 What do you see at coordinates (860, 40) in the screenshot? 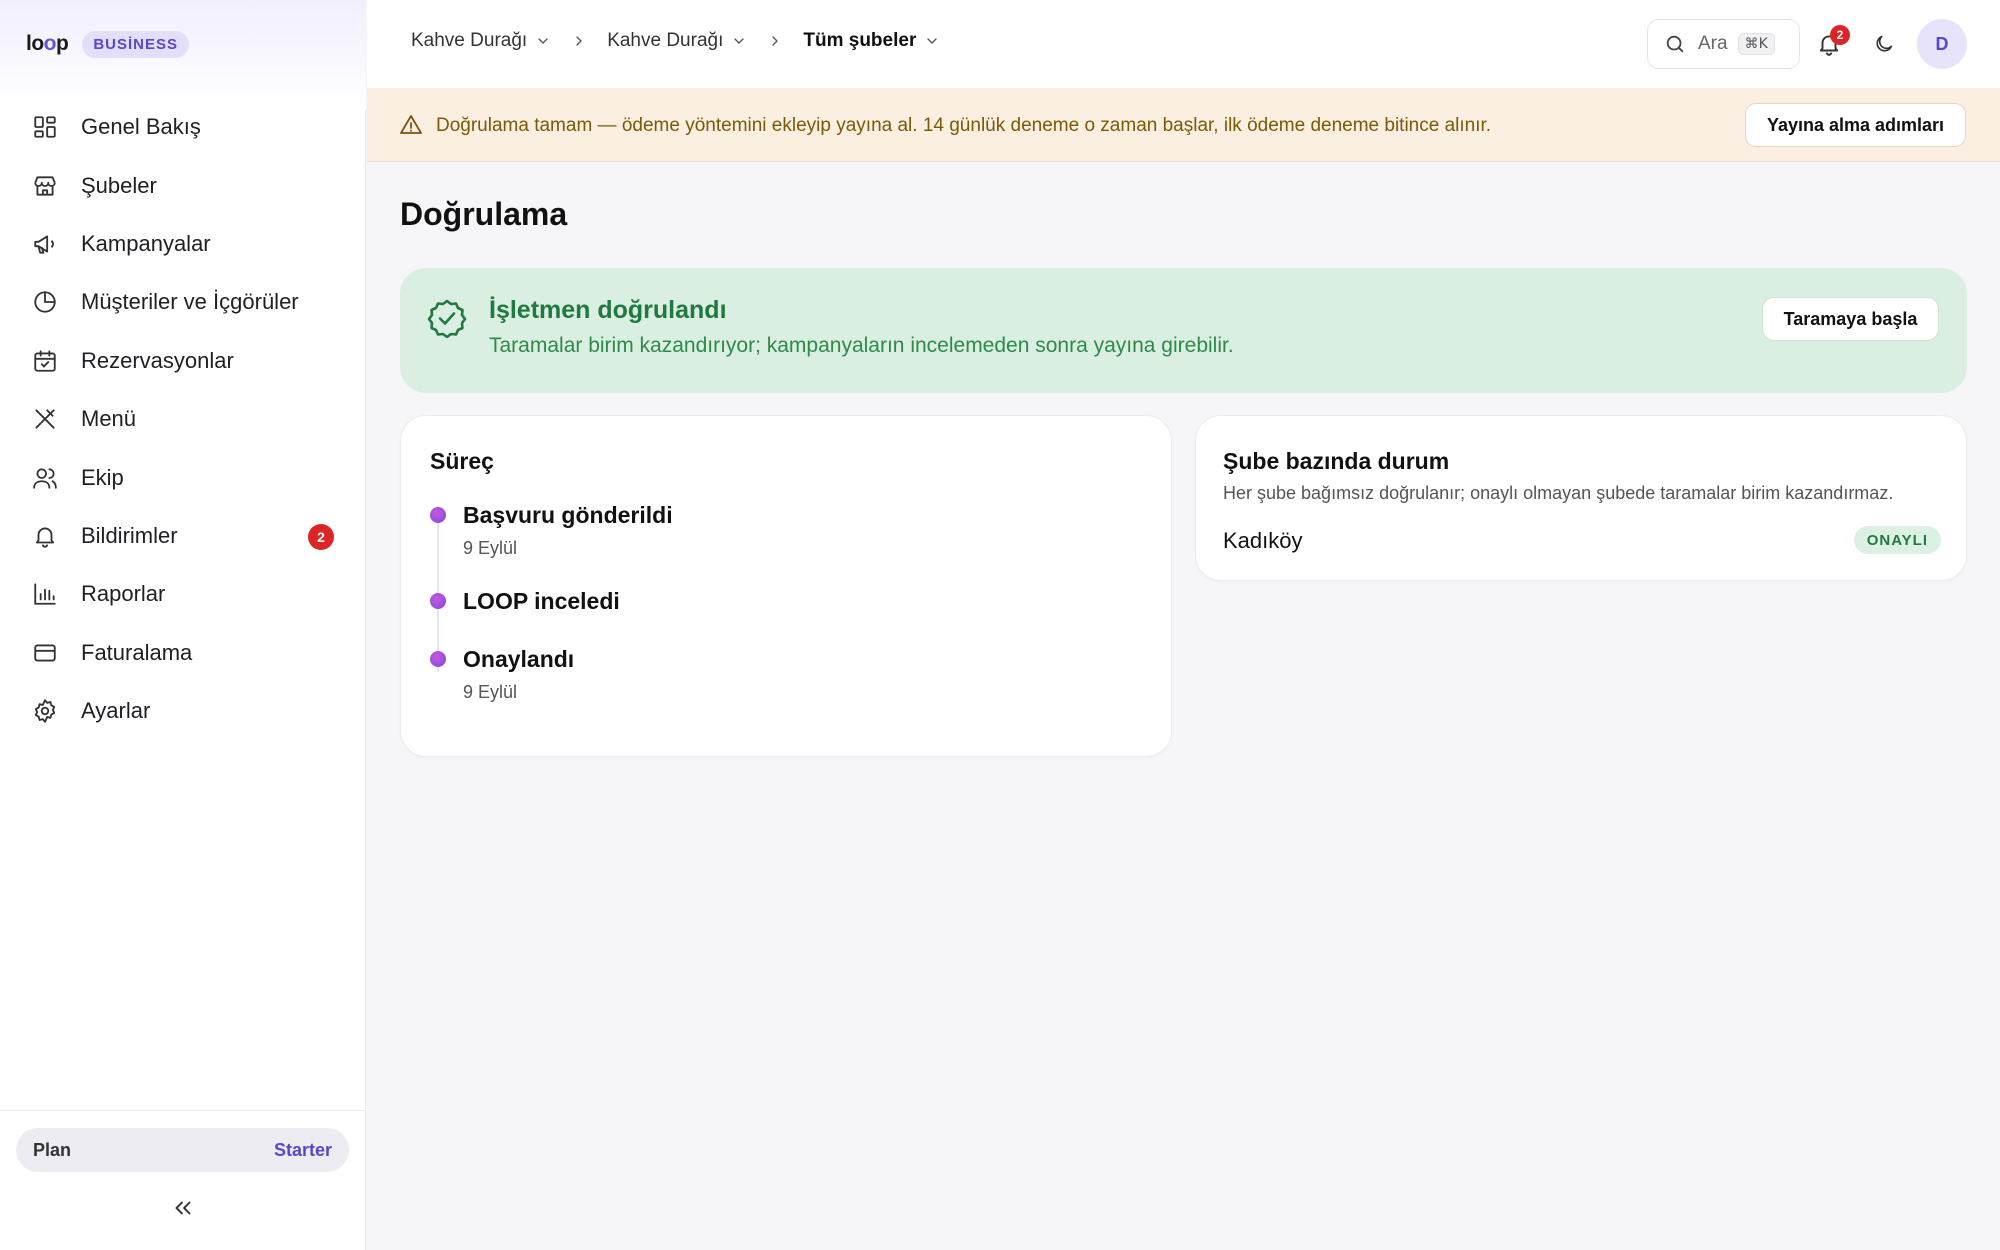
I see `breadcrumb-label: Tüm şubeler` at bounding box center [860, 40].